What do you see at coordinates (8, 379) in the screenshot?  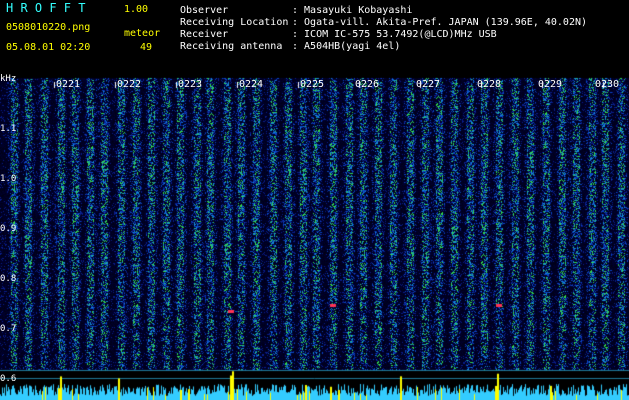 I see `y-tick-label: 0.6` at bounding box center [8, 379].